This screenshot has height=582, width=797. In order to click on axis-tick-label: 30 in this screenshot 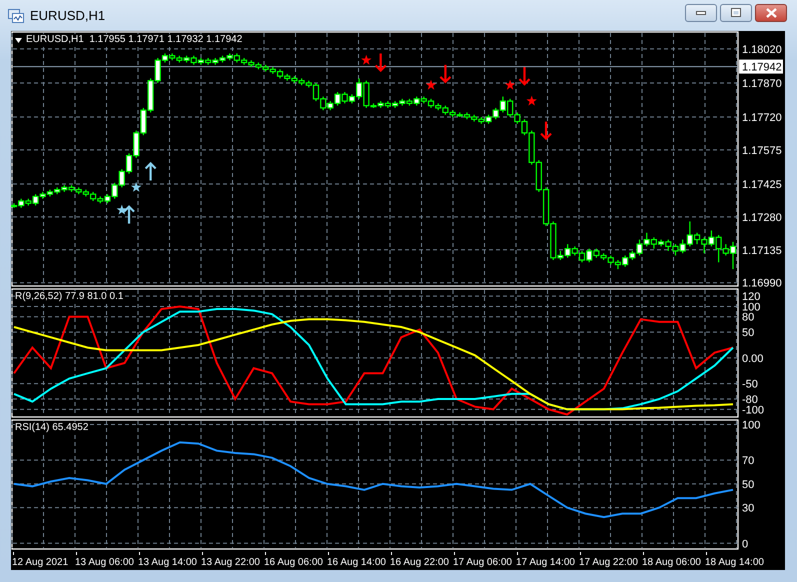, I will do `click(748, 508)`.